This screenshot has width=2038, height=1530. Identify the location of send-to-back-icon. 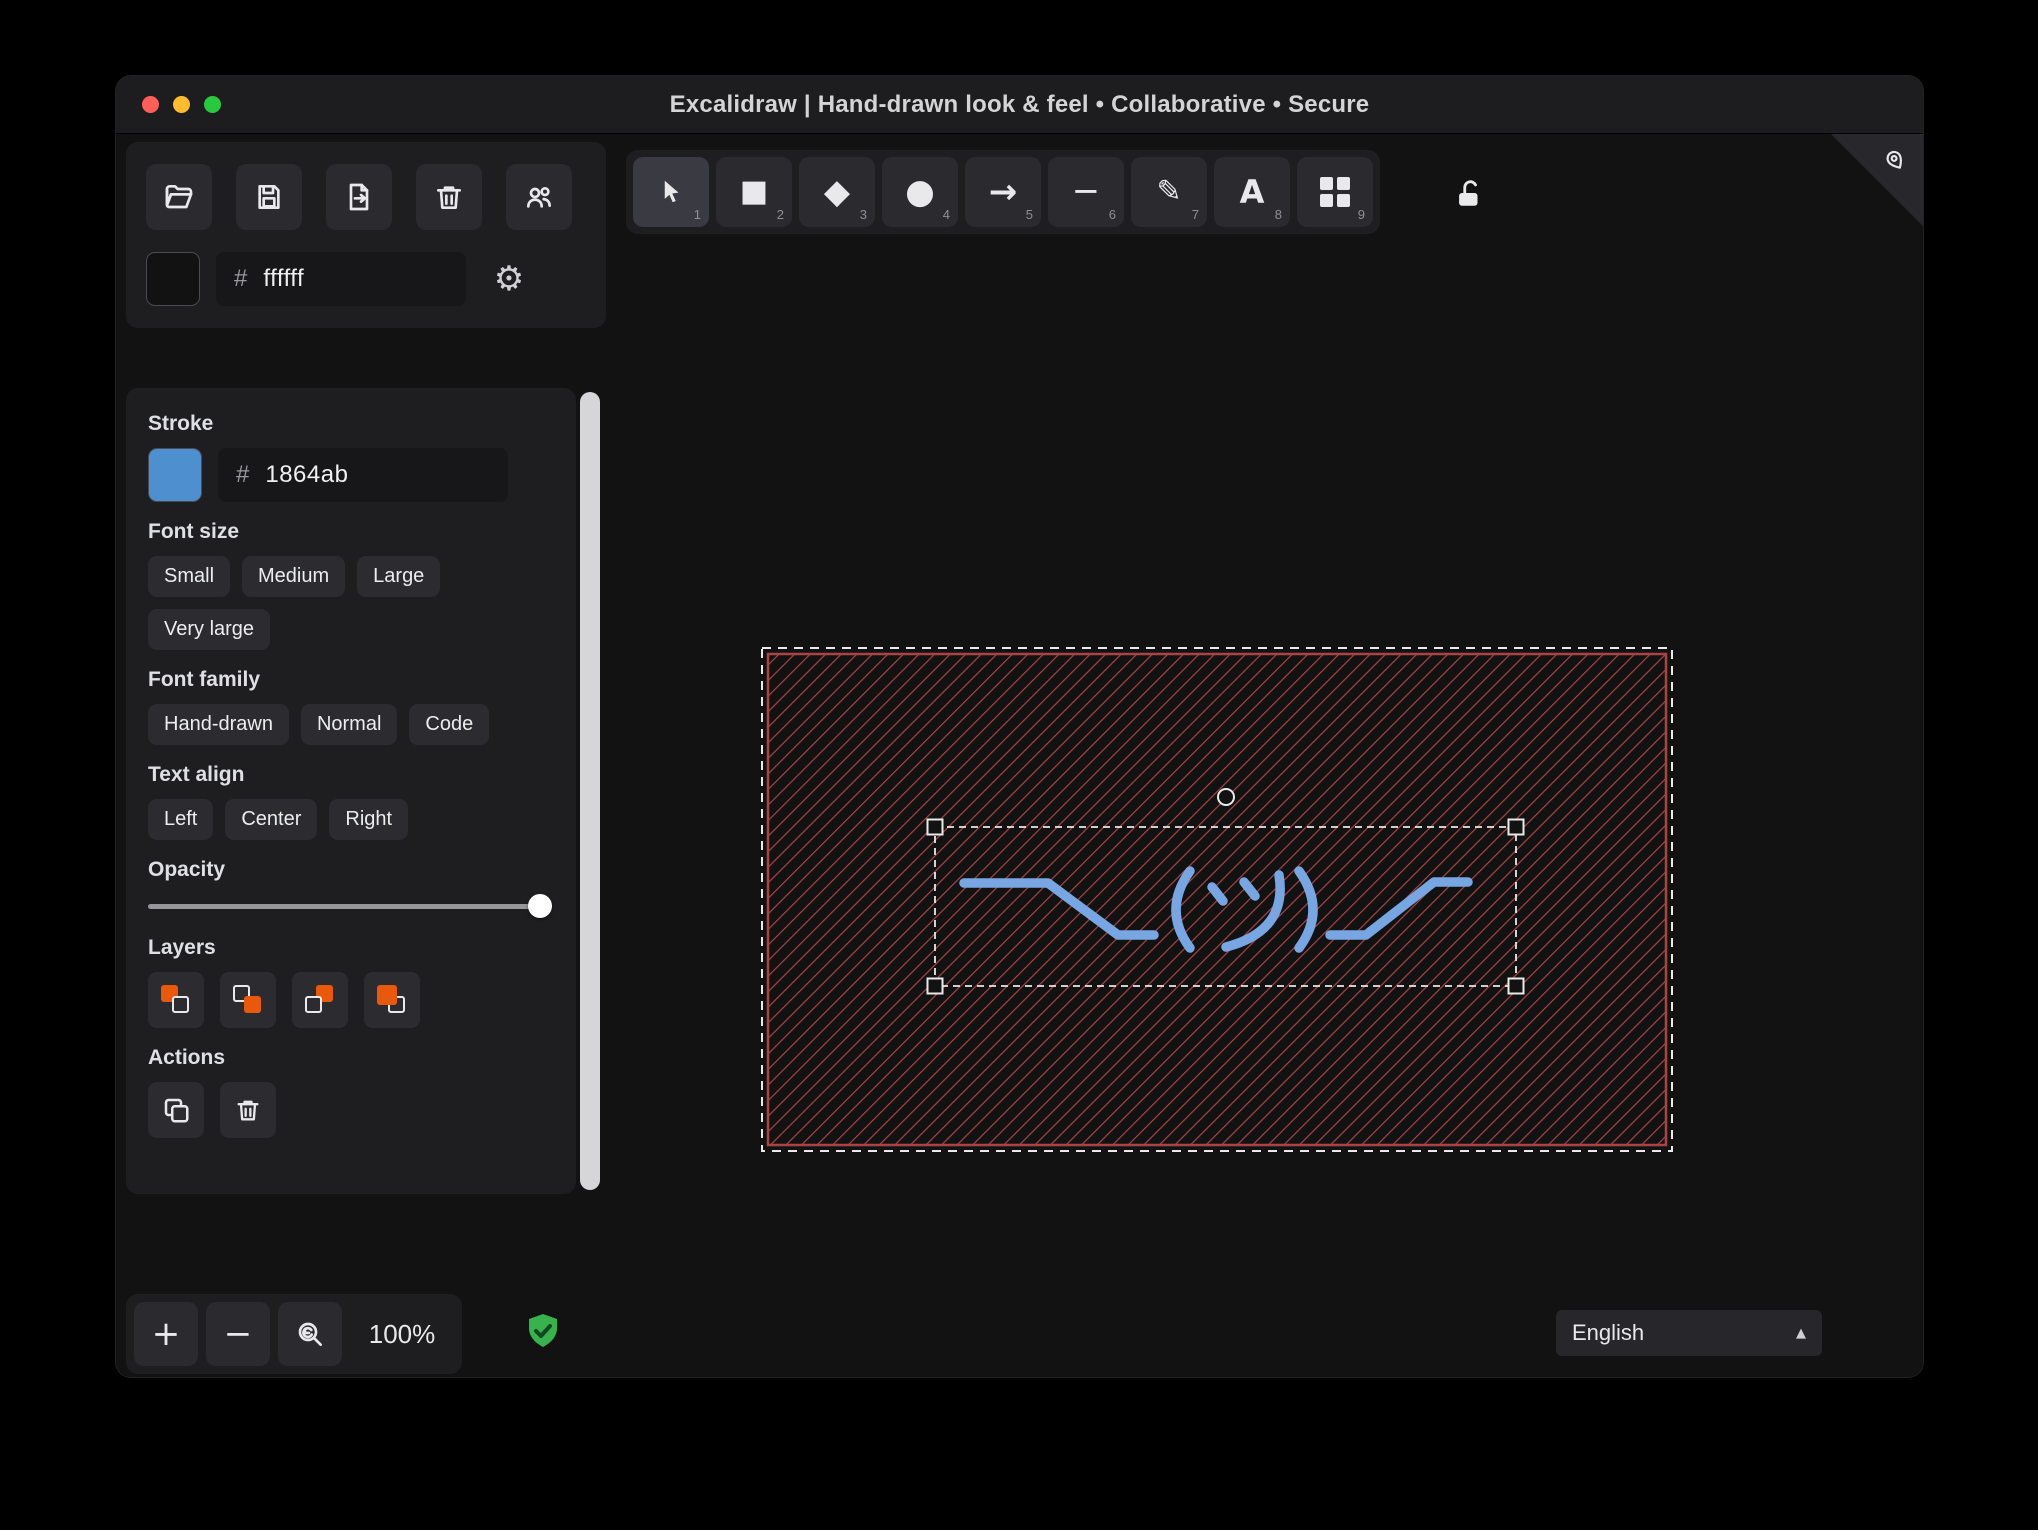
(176, 1000).